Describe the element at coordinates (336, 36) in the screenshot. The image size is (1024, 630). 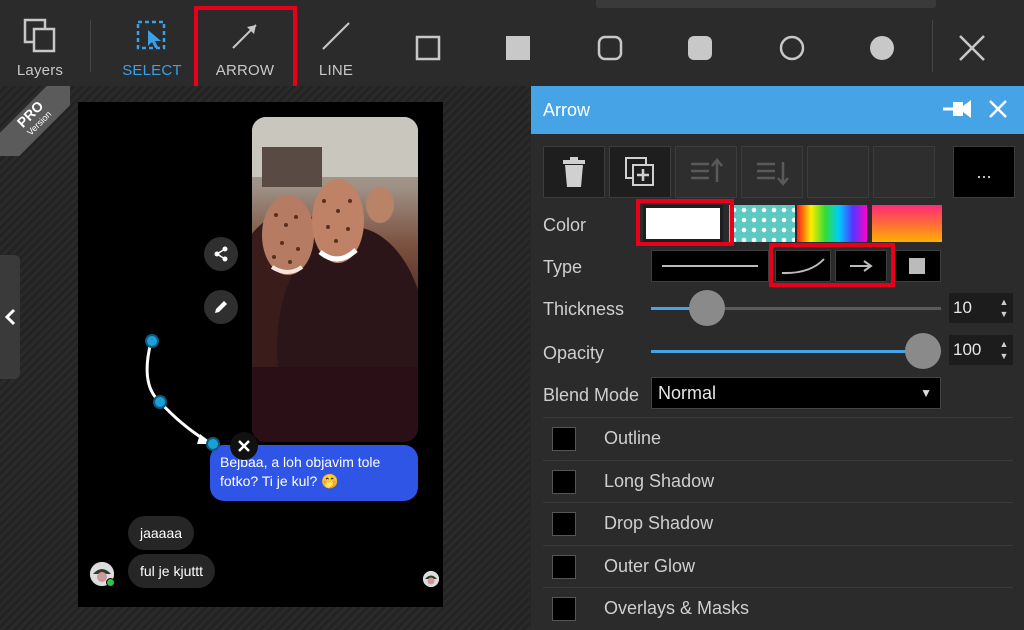
I see `line-icon` at that location.